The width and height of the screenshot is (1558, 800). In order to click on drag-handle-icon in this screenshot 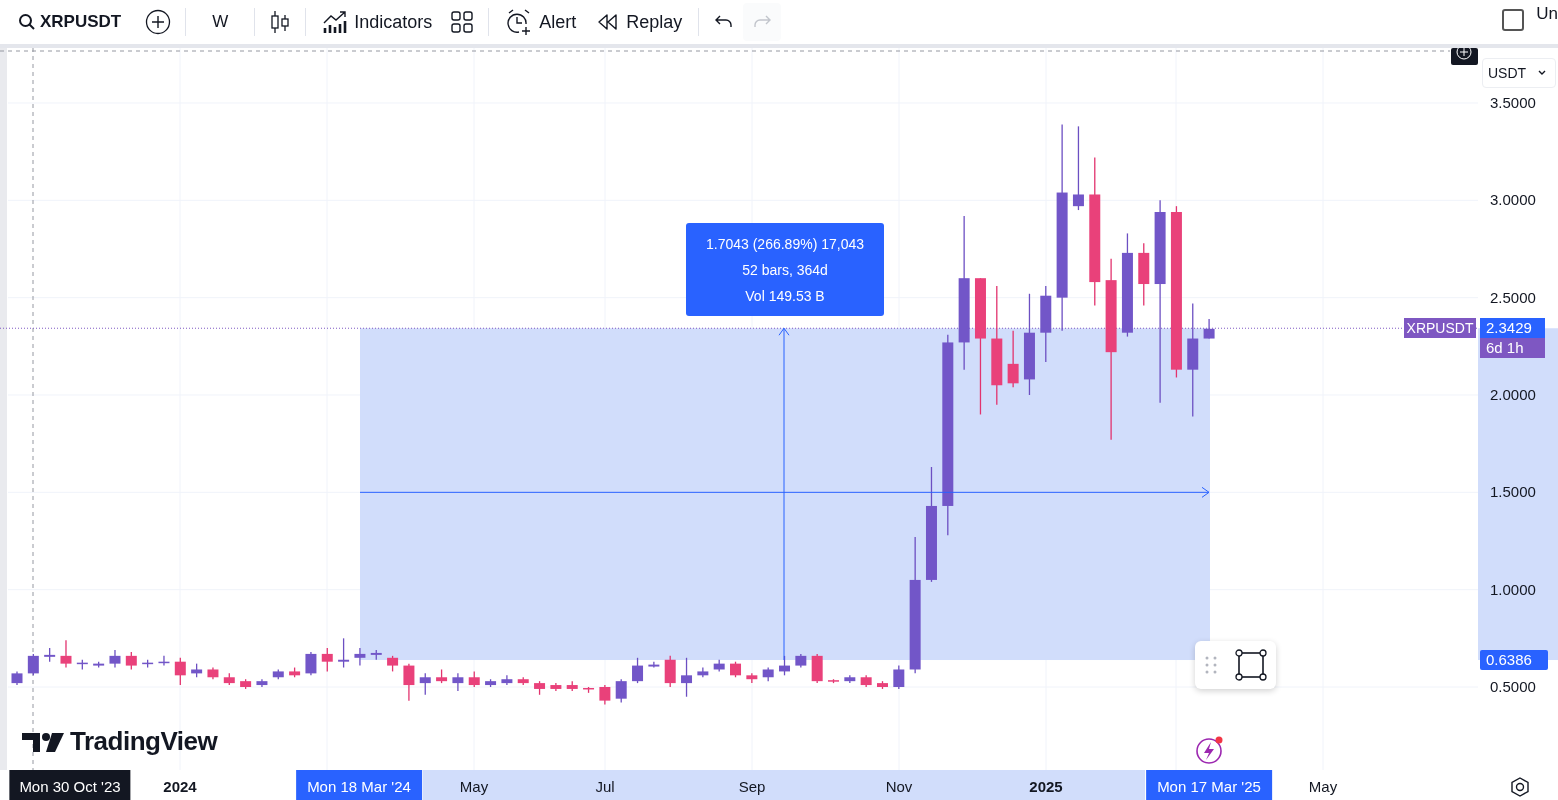, I will do `click(1210, 665)`.